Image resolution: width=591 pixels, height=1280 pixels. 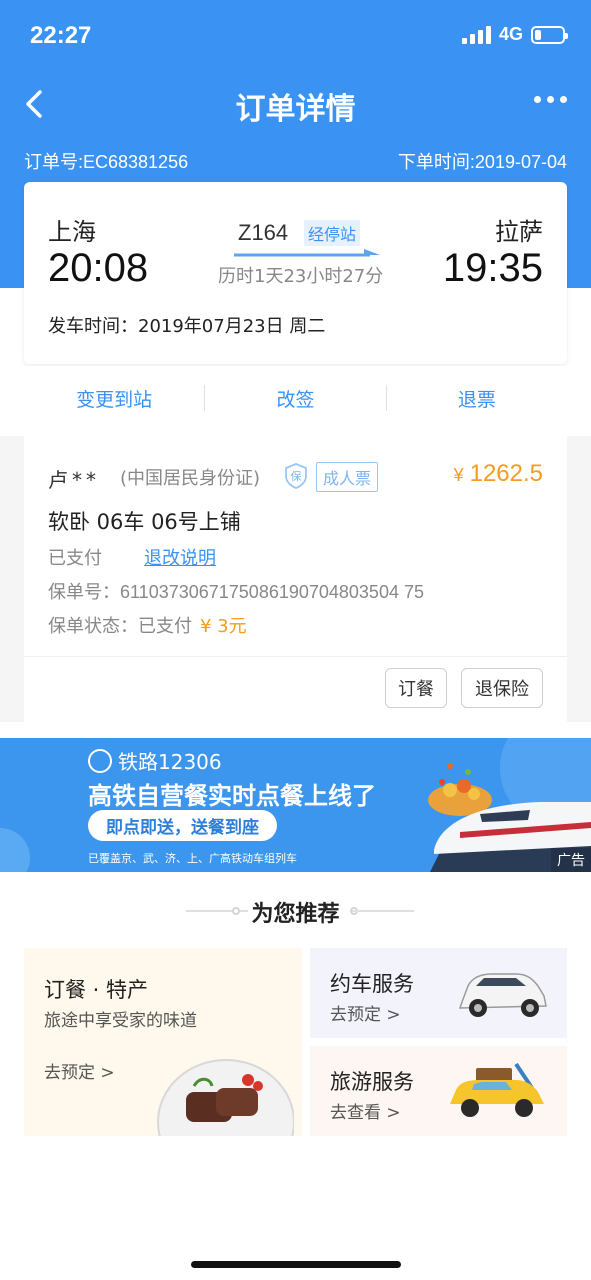 I want to click on order-actions: 变更到站 改签 退票, so click(x=295, y=398).